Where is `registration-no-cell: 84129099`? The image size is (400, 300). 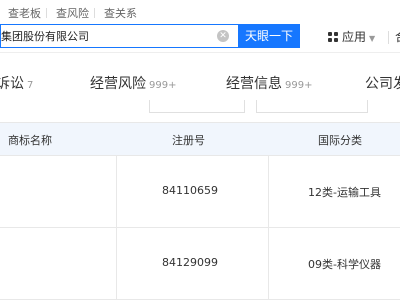 registration-no-cell: 84129099 is located at coordinates (190, 262).